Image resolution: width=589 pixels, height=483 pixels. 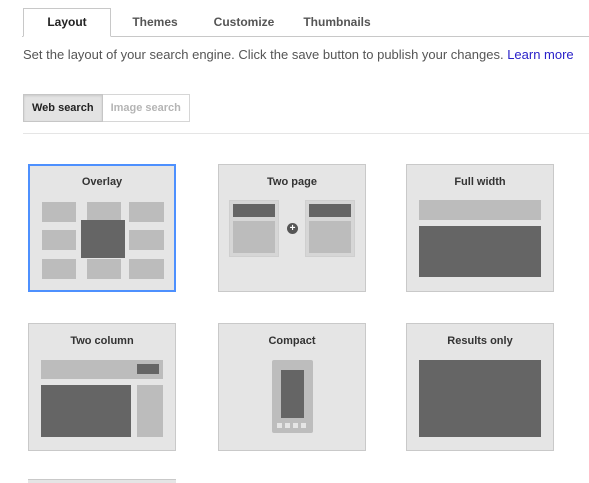 What do you see at coordinates (292, 182) in the screenshot?
I see `card-title-two-page: Two page` at bounding box center [292, 182].